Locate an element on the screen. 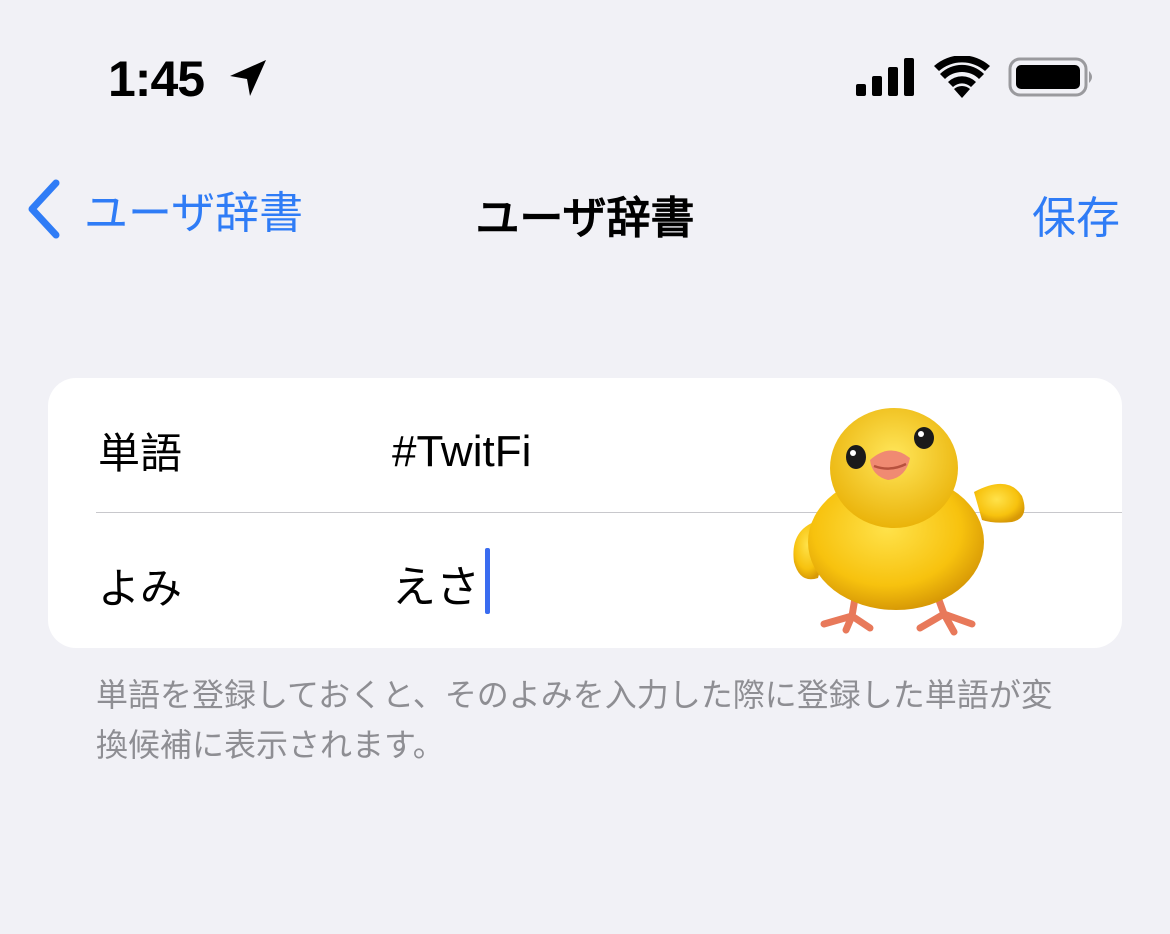 The width and height of the screenshot is (1170, 934). battery-icon is located at coordinates (1050, 77).